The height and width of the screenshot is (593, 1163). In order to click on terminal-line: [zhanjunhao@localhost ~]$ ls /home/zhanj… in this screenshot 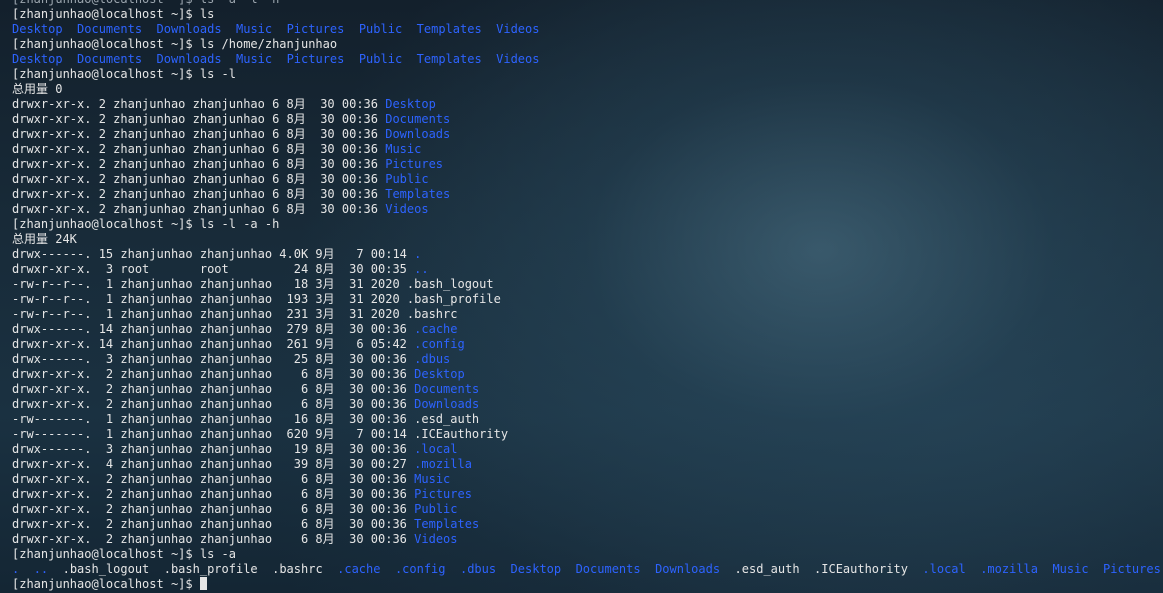, I will do `click(587, 44)`.